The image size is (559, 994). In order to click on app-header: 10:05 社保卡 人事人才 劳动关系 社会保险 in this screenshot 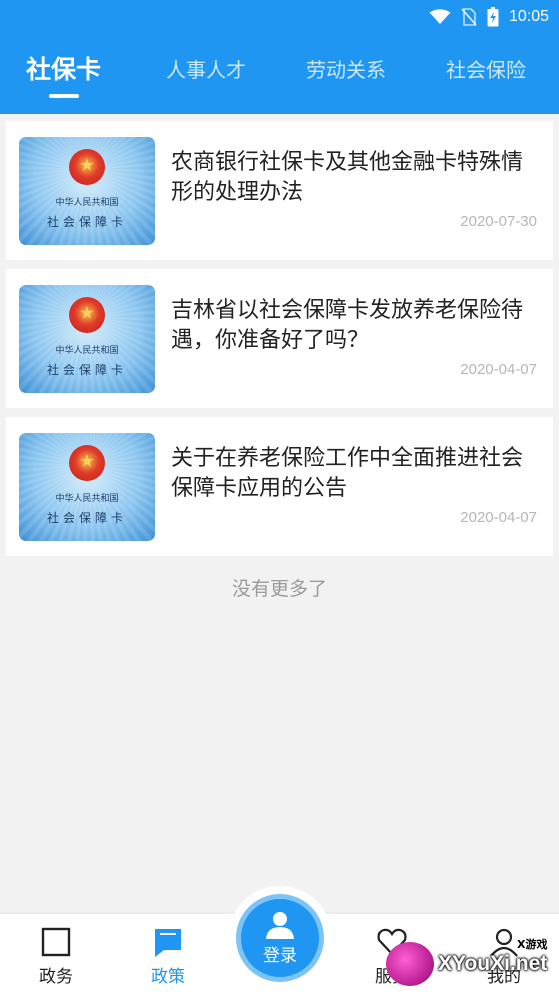, I will do `click(279, 57)`.